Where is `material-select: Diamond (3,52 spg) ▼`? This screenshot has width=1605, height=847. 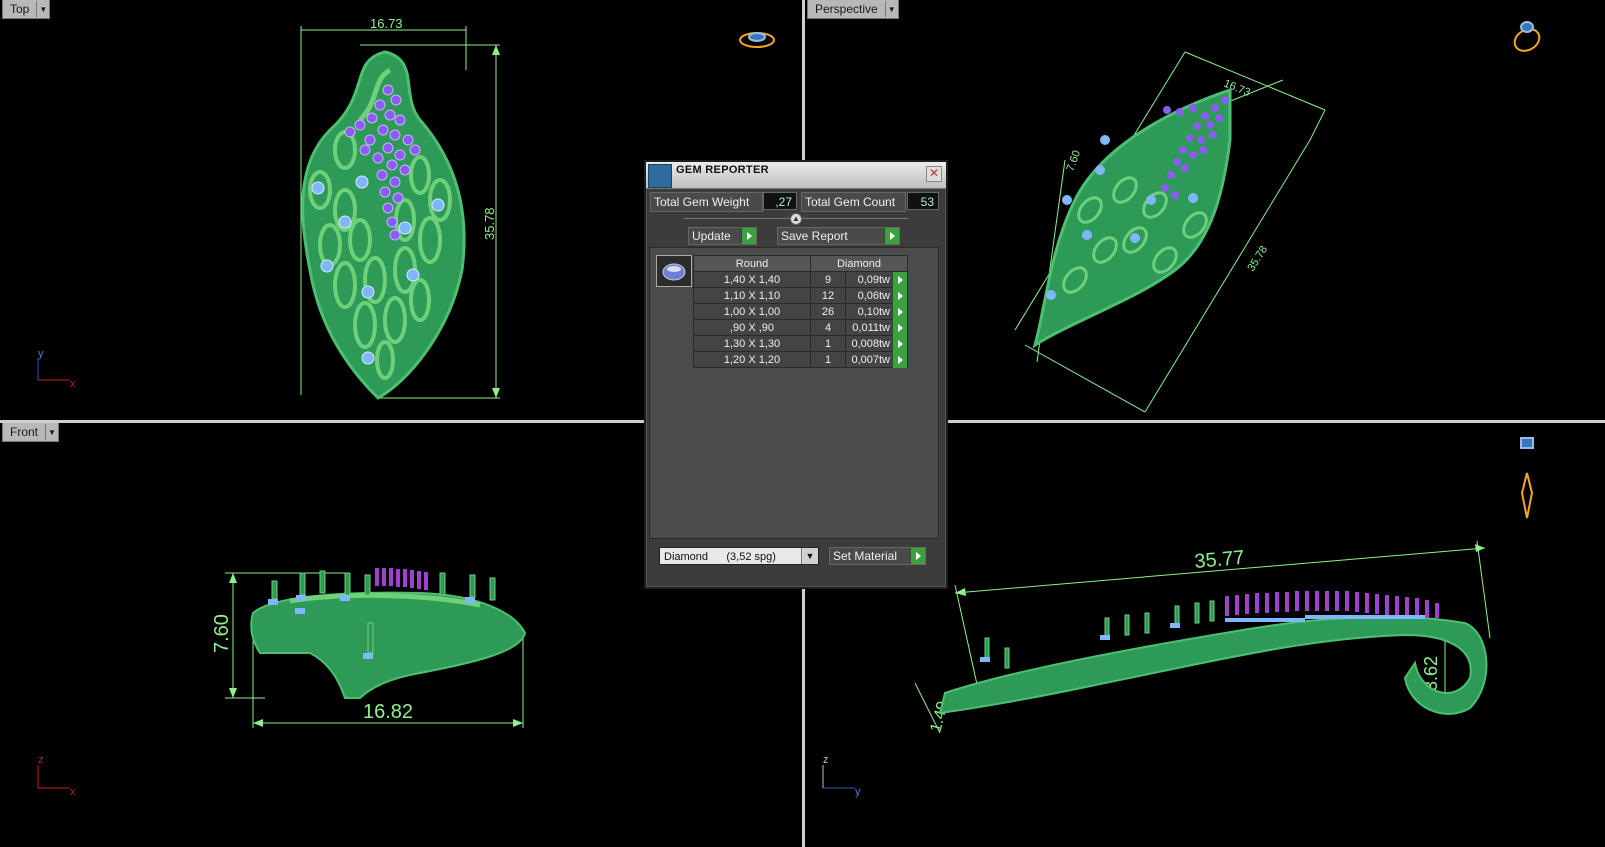 material-select: Diamond (3,52 spg) ▼ is located at coordinates (739, 556).